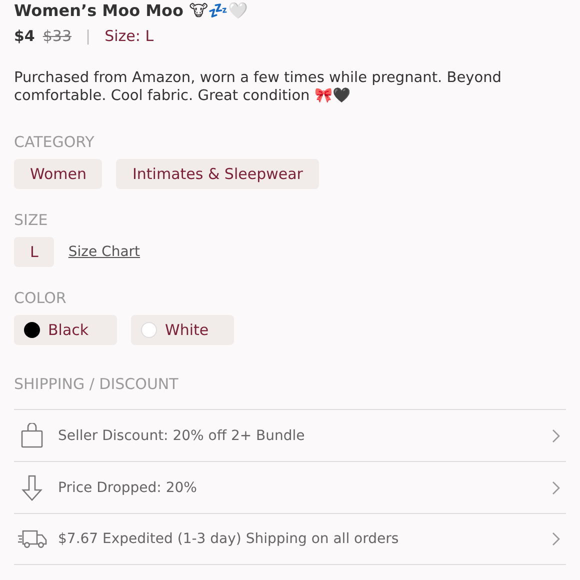  What do you see at coordinates (65, 330) in the screenshot?
I see `color-chip: Black` at bounding box center [65, 330].